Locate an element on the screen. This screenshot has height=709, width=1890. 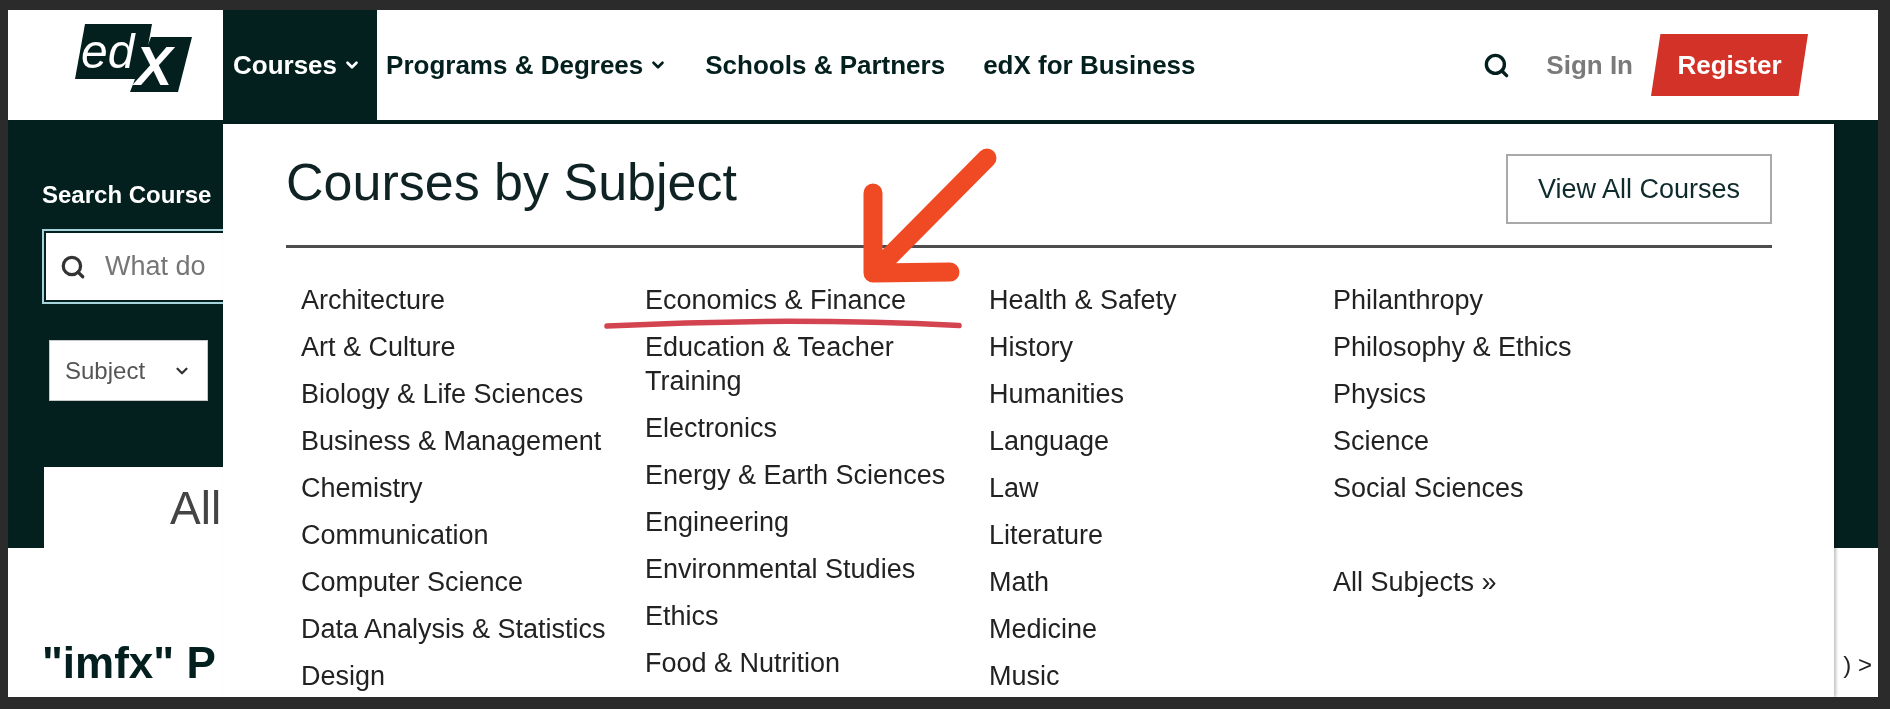
subject-link: Science is located at coordinates (1381, 441).